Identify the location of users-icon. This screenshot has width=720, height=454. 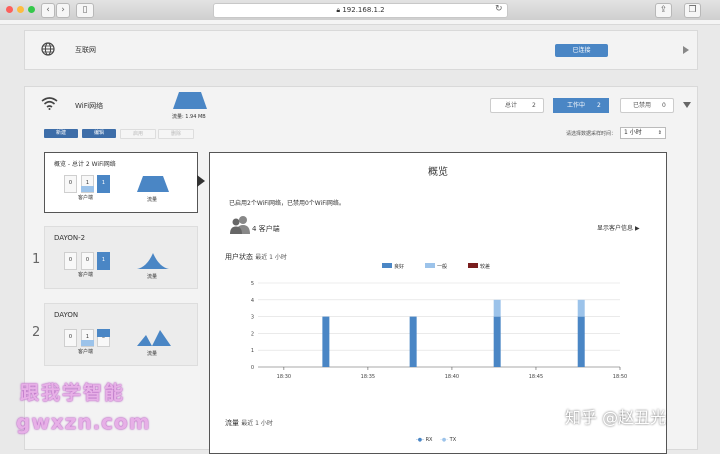
(240, 225).